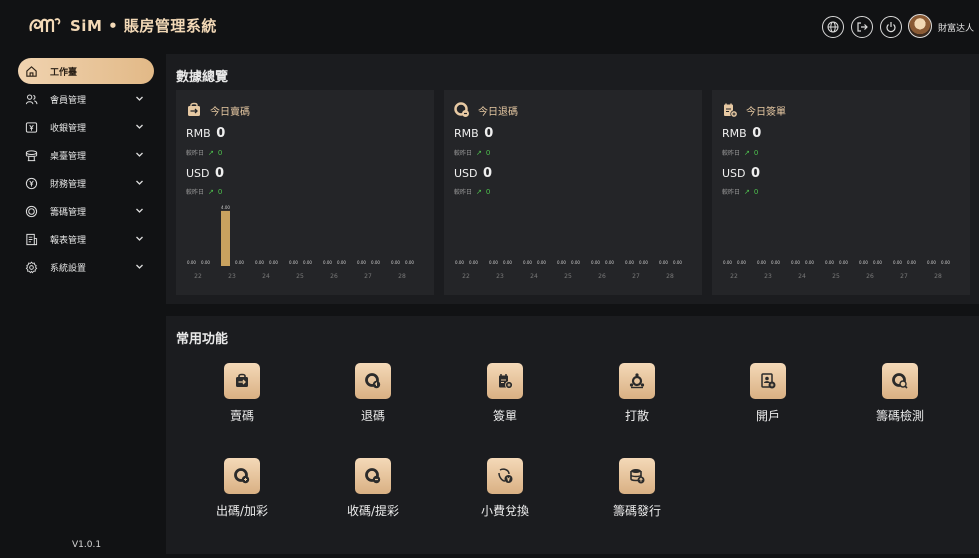 The width and height of the screenshot is (979, 558). I want to click on issue-chip-button, so click(242, 476).